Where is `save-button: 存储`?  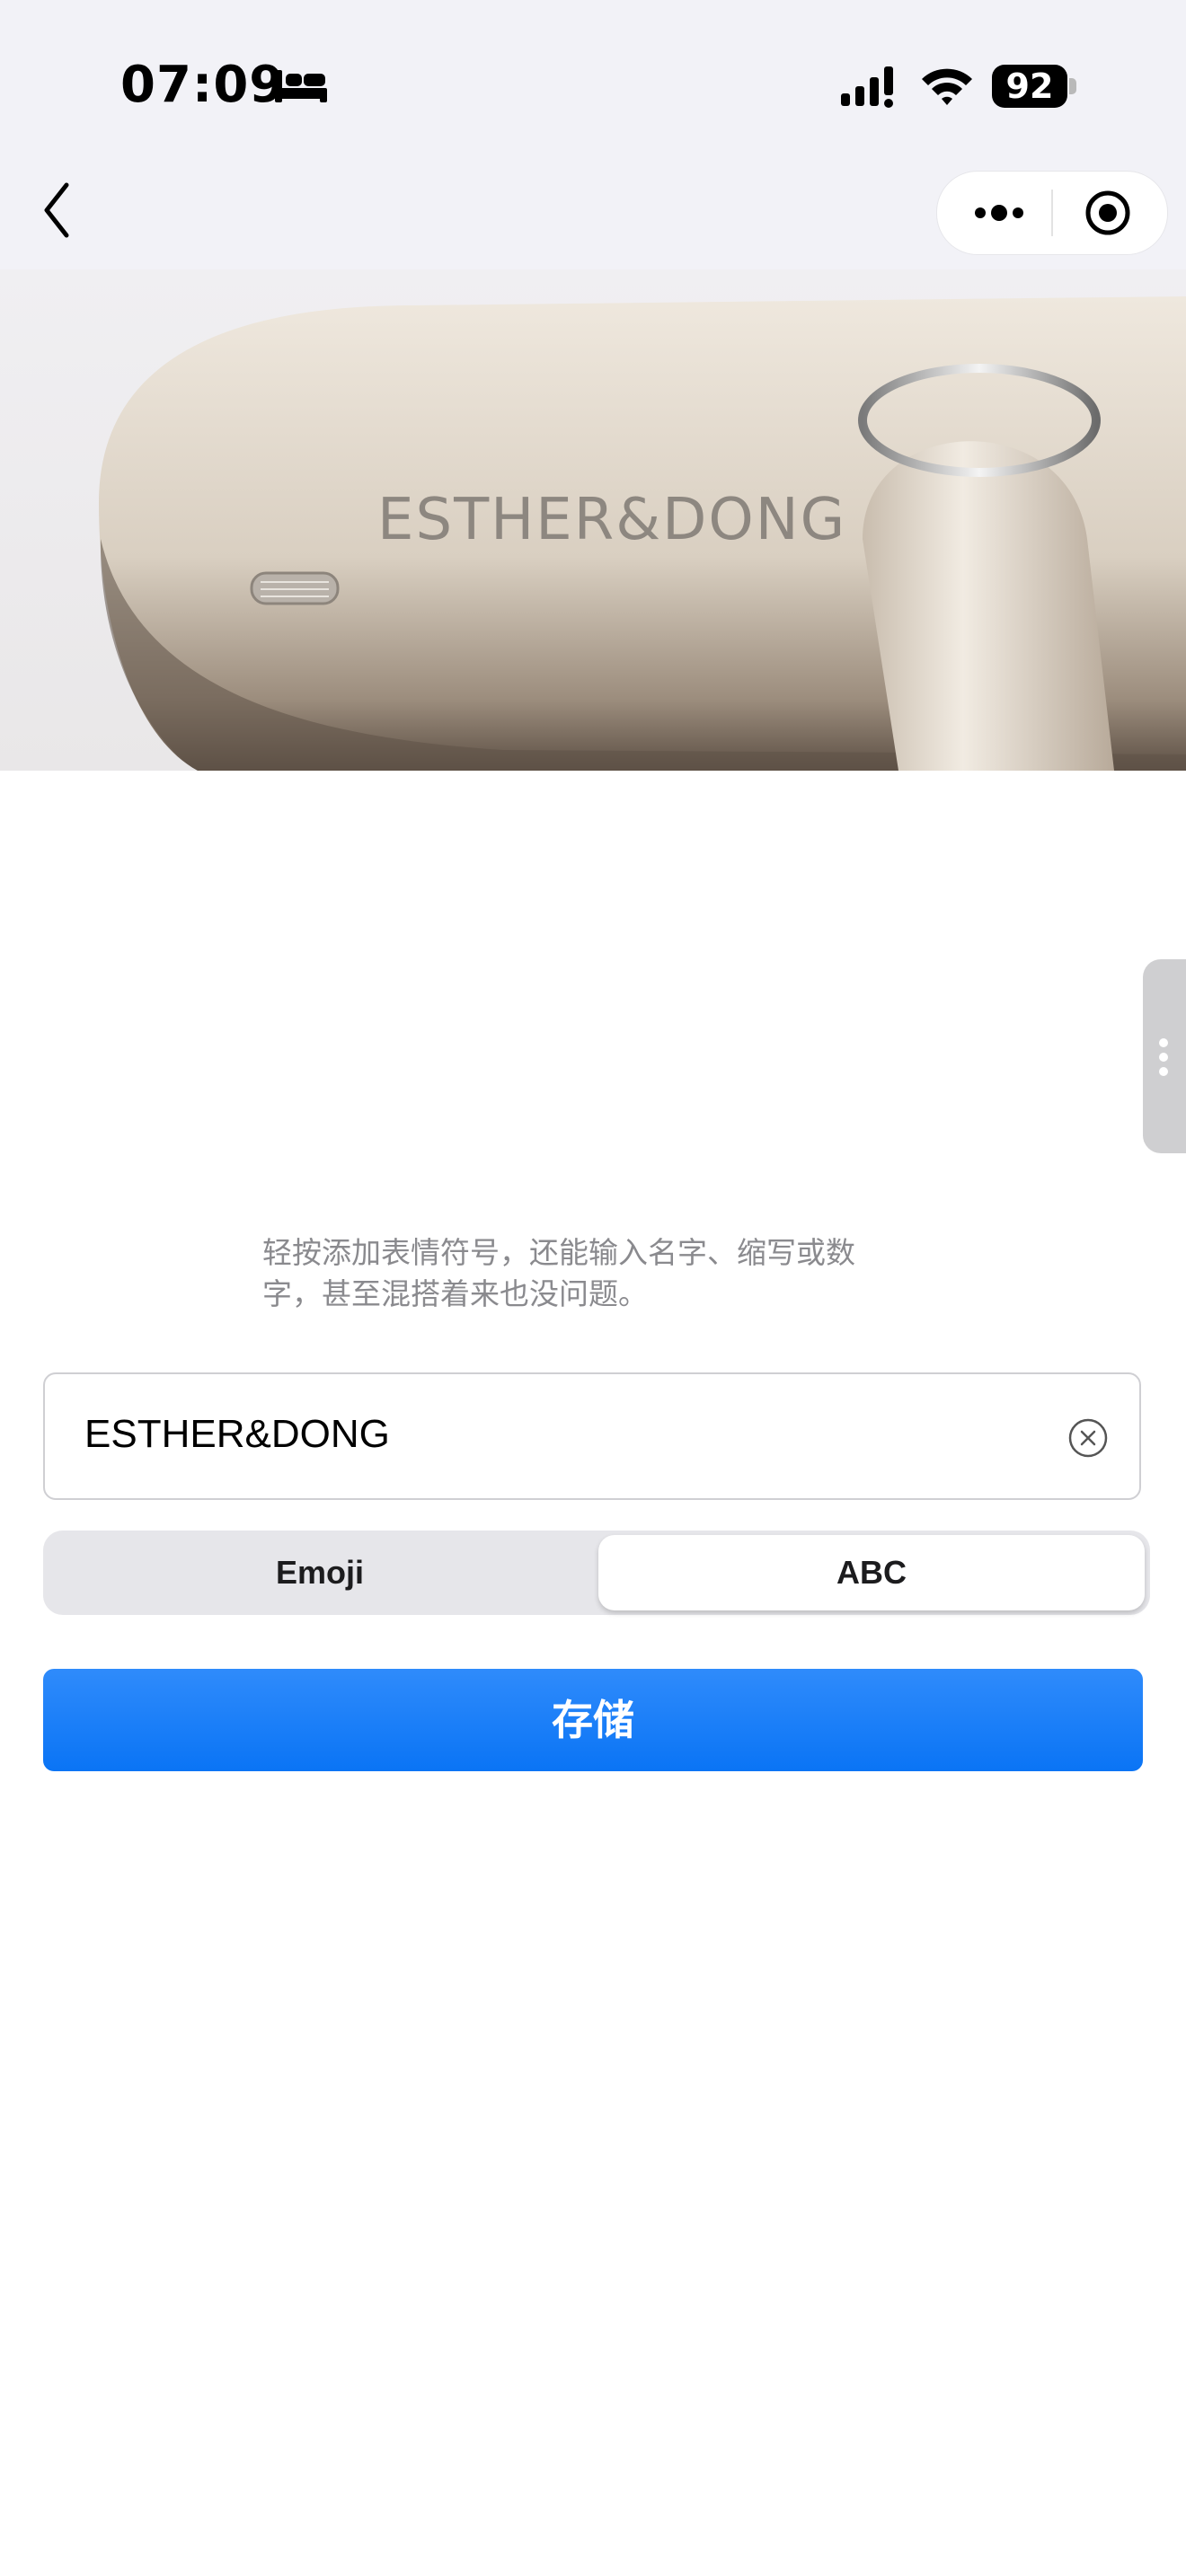 save-button: 存储 is located at coordinates (593, 1720).